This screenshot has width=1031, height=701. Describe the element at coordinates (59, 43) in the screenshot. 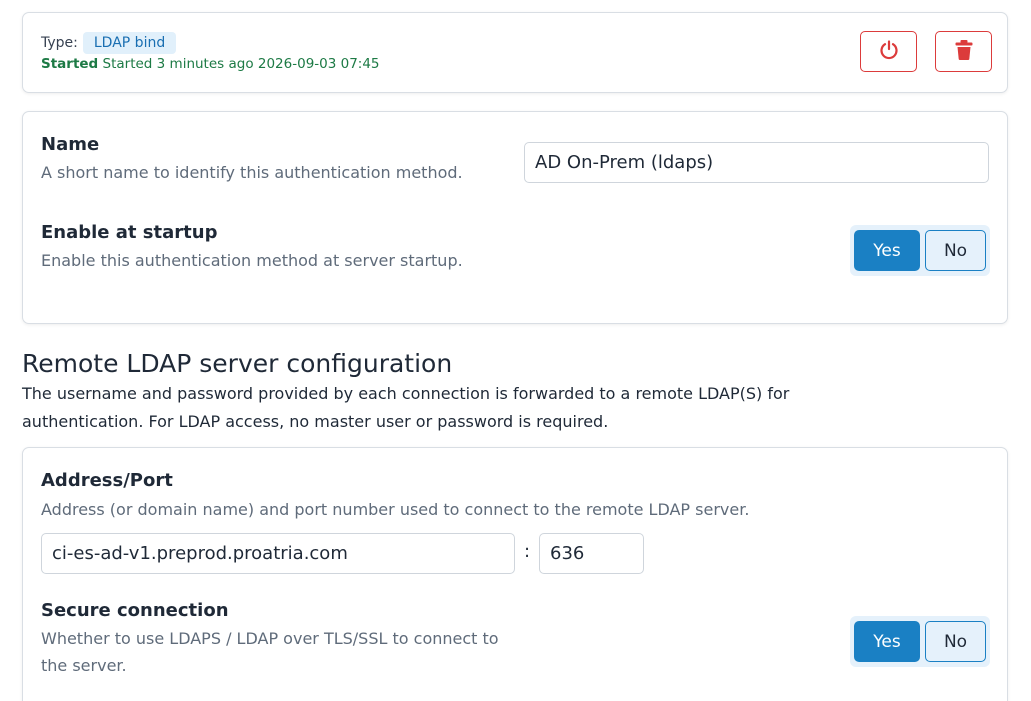

I see `type-label: Type:` at that location.